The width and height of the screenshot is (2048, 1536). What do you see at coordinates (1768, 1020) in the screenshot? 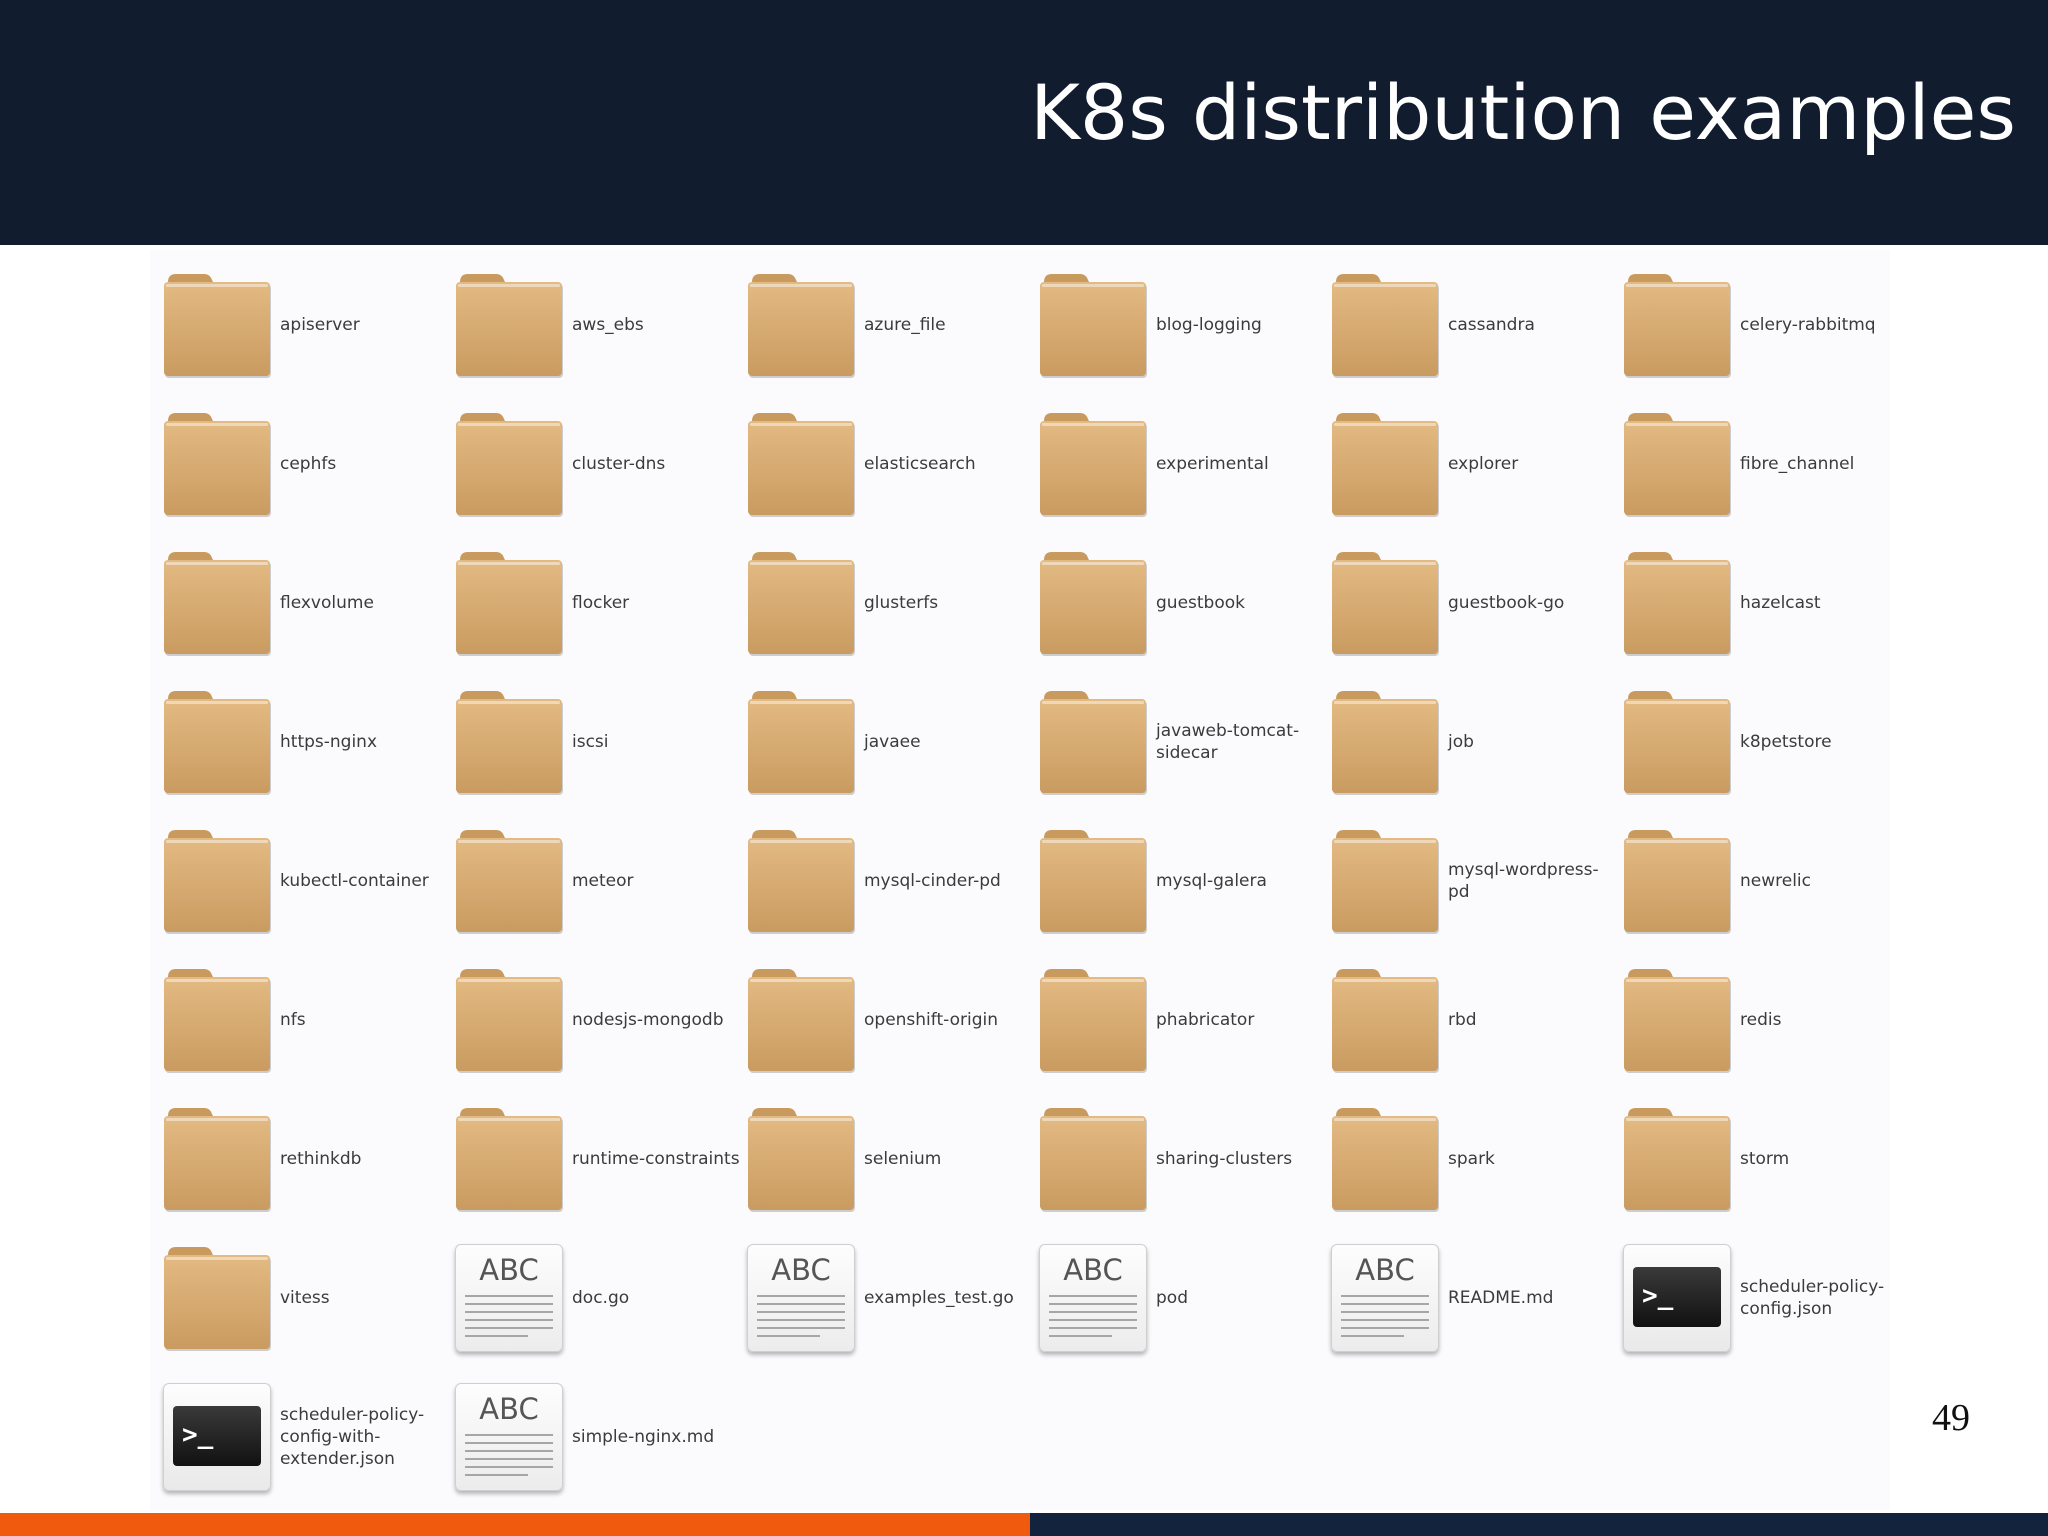
I see `file-item: redis` at bounding box center [1768, 1020].